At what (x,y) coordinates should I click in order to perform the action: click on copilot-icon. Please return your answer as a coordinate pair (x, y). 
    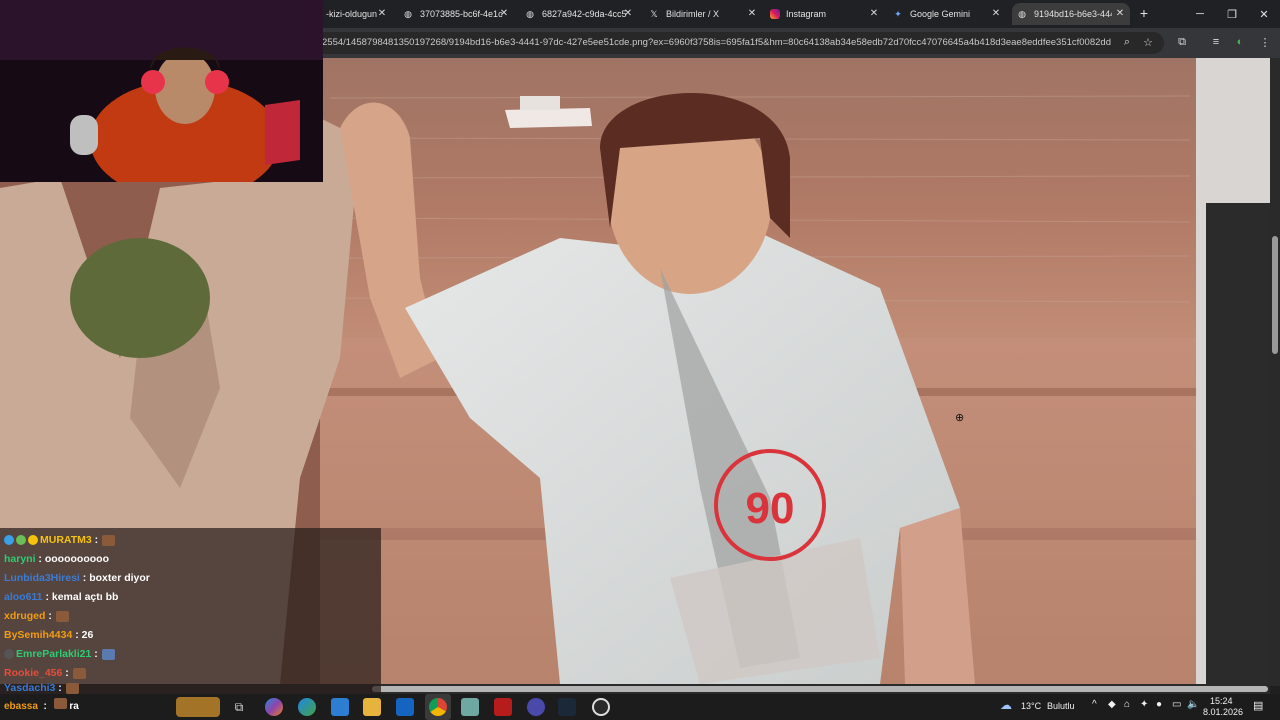
    Looking at the image, I should click on (274, 707).